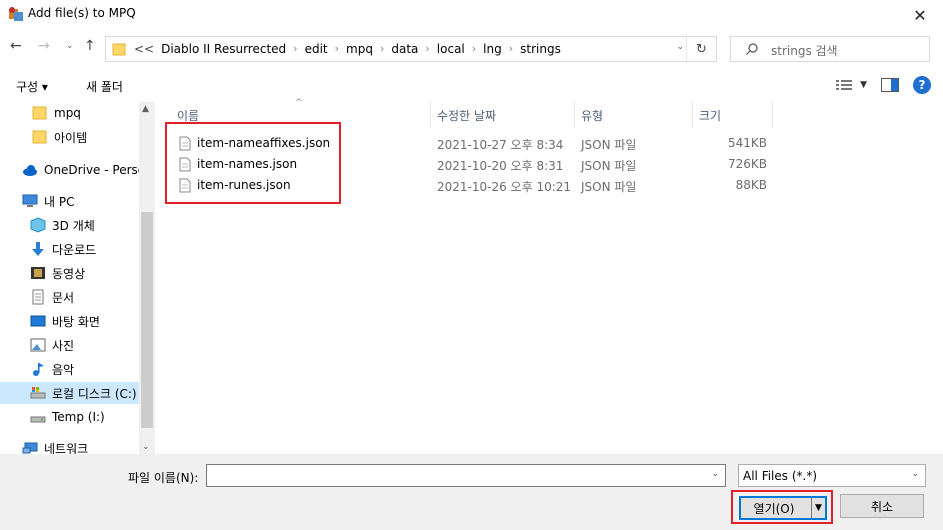 The width and height of the screenshot is (943, 530). Describe the element at coordinates (890, 85) in the screenshot. I see `preview-pane-icon` at that location.